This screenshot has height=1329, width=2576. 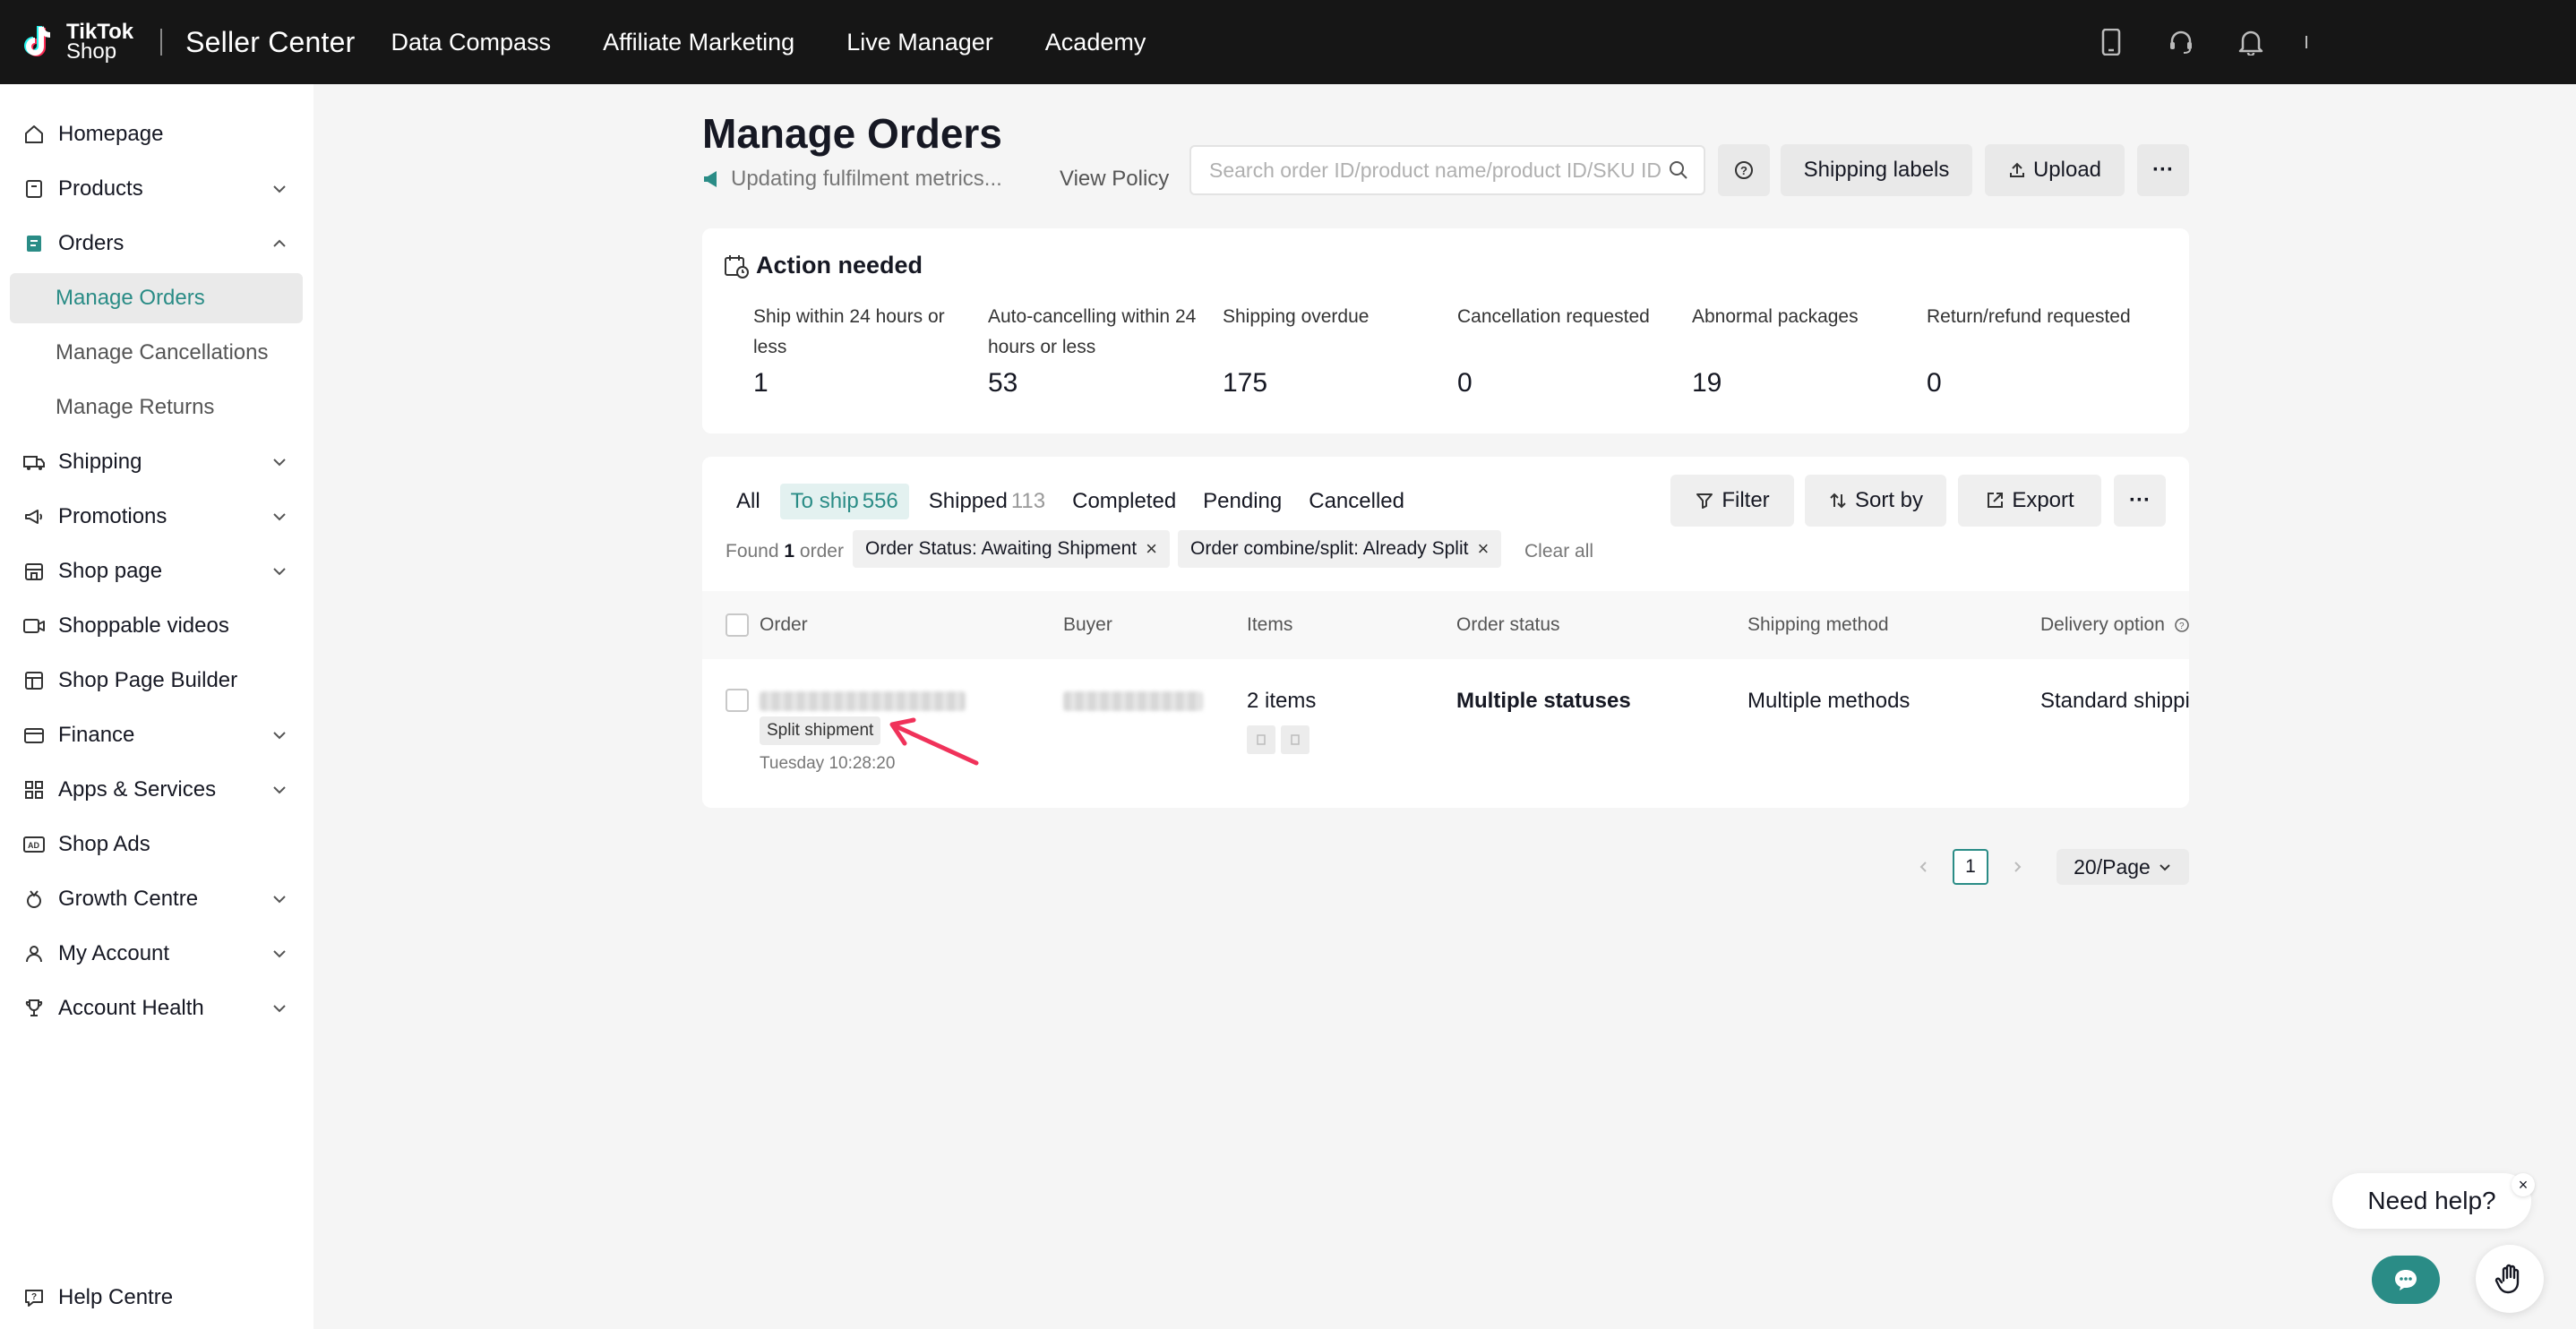 What do you see at coordinates (1356, 501) in the screenshot?
I see `tab-cancelled: Cancelled` at bounding box center [1356, 501].